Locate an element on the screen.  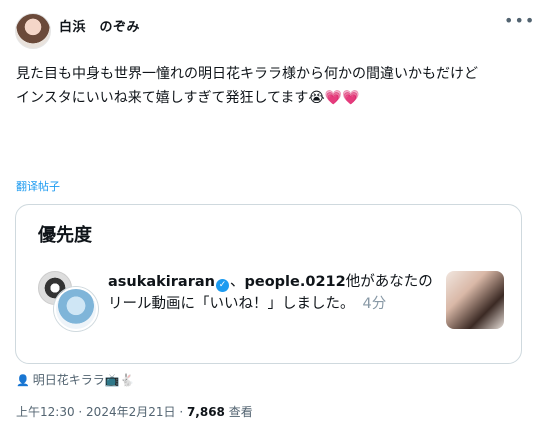
tagged-user: 👤 明日花キララ📺🐇 is located at coordinates (75, 379).